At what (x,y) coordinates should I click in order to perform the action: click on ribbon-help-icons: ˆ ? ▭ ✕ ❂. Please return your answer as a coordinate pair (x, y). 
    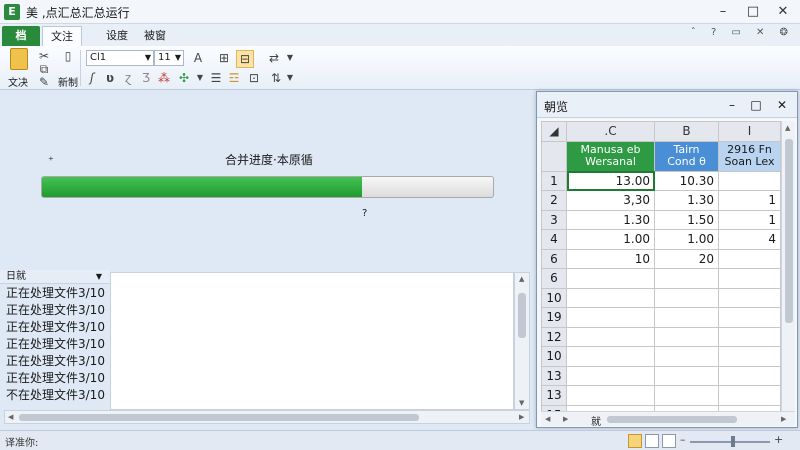
    Looking at the image, I should click on (742, 32).